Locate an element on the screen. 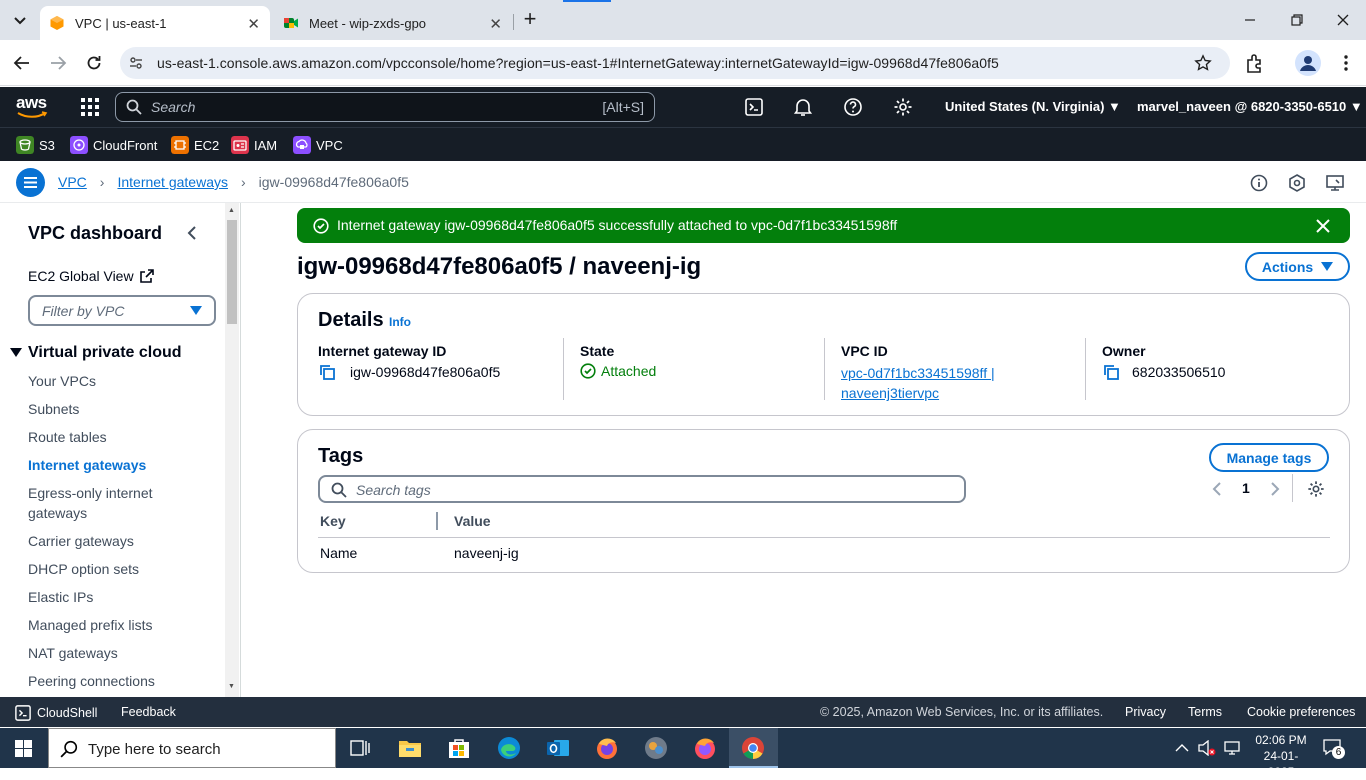 Image resolution: width=1366 pixels, height=780 pixels. profile-avatar is located at coordinates (1308, 63).